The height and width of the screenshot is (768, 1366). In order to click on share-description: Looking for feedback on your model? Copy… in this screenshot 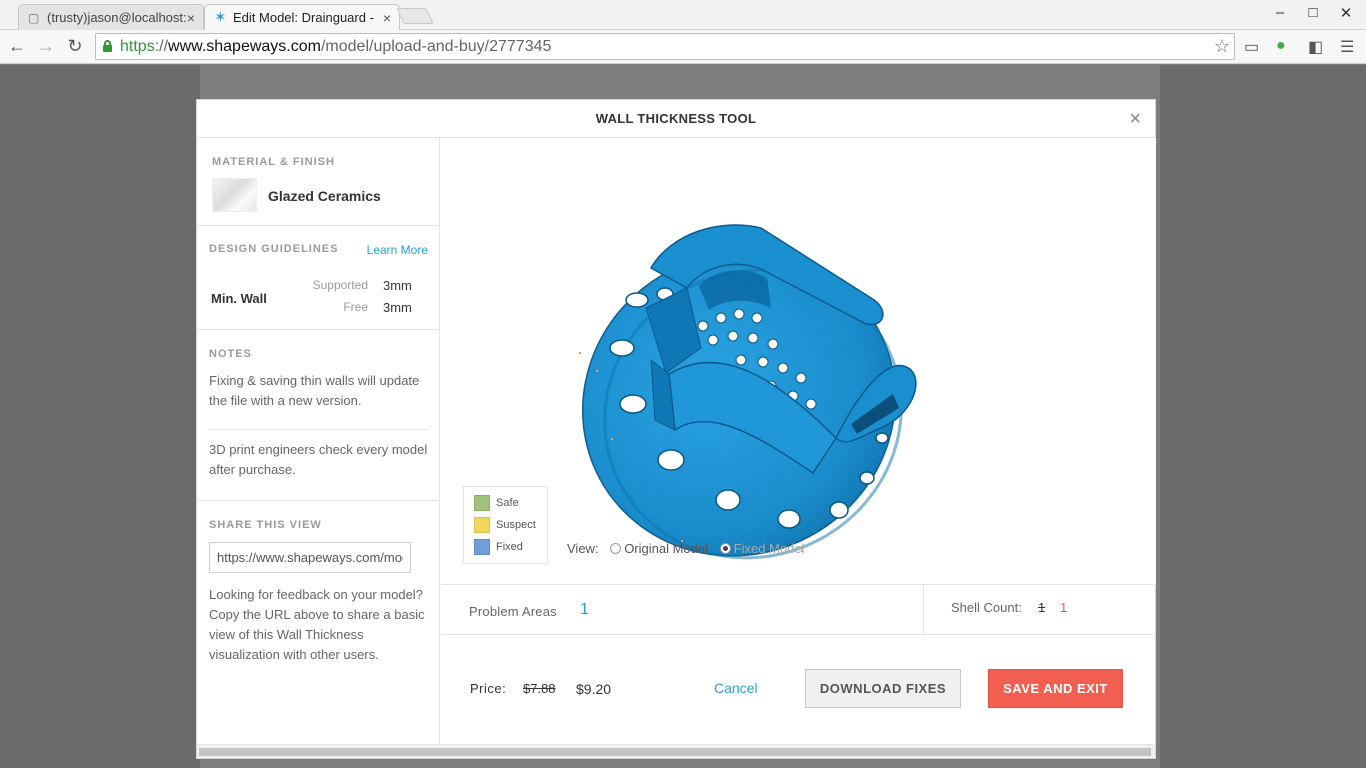, I will do `click(317, 624)`.